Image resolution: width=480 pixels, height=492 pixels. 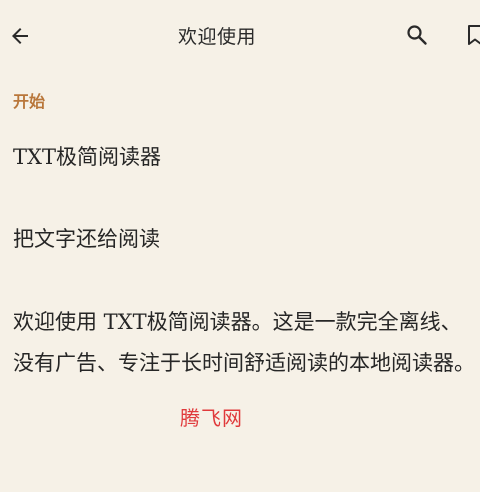 What do you see at coordinates (29, 101) in the screenshot?
I see `section-label: 开始` at bounding box center [29, 101].